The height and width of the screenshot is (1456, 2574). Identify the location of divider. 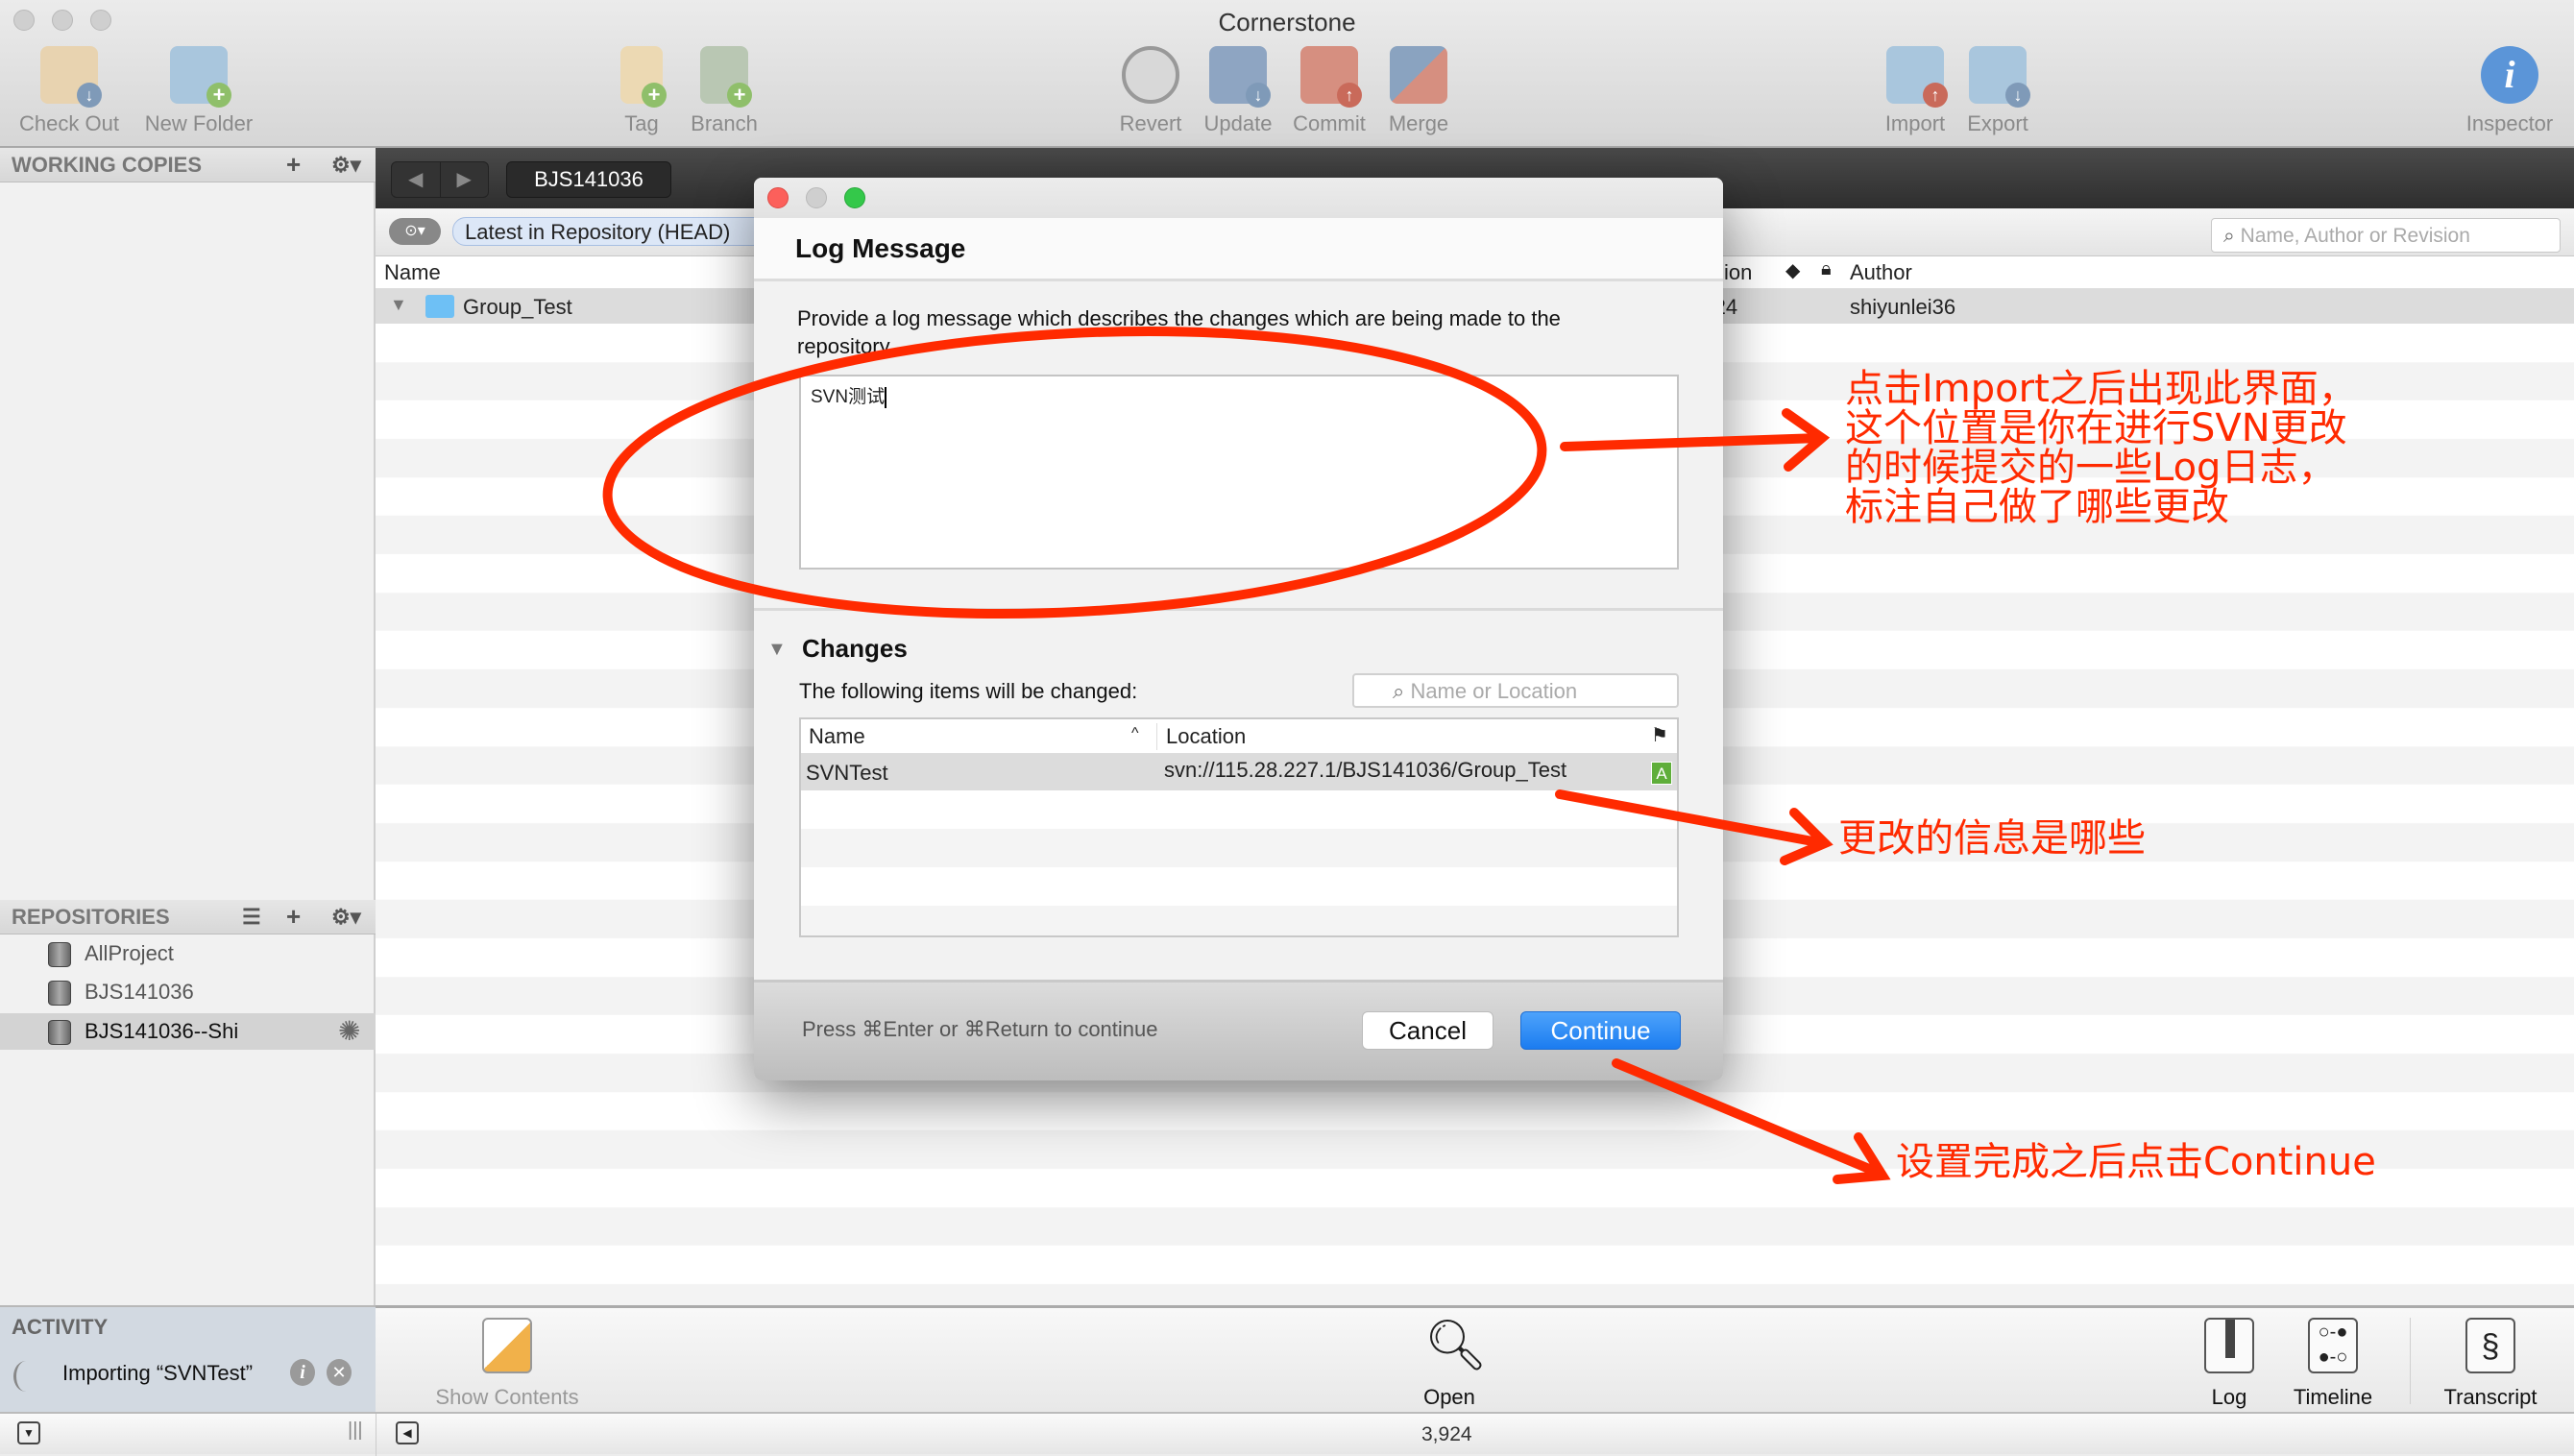
(2410, 1361).